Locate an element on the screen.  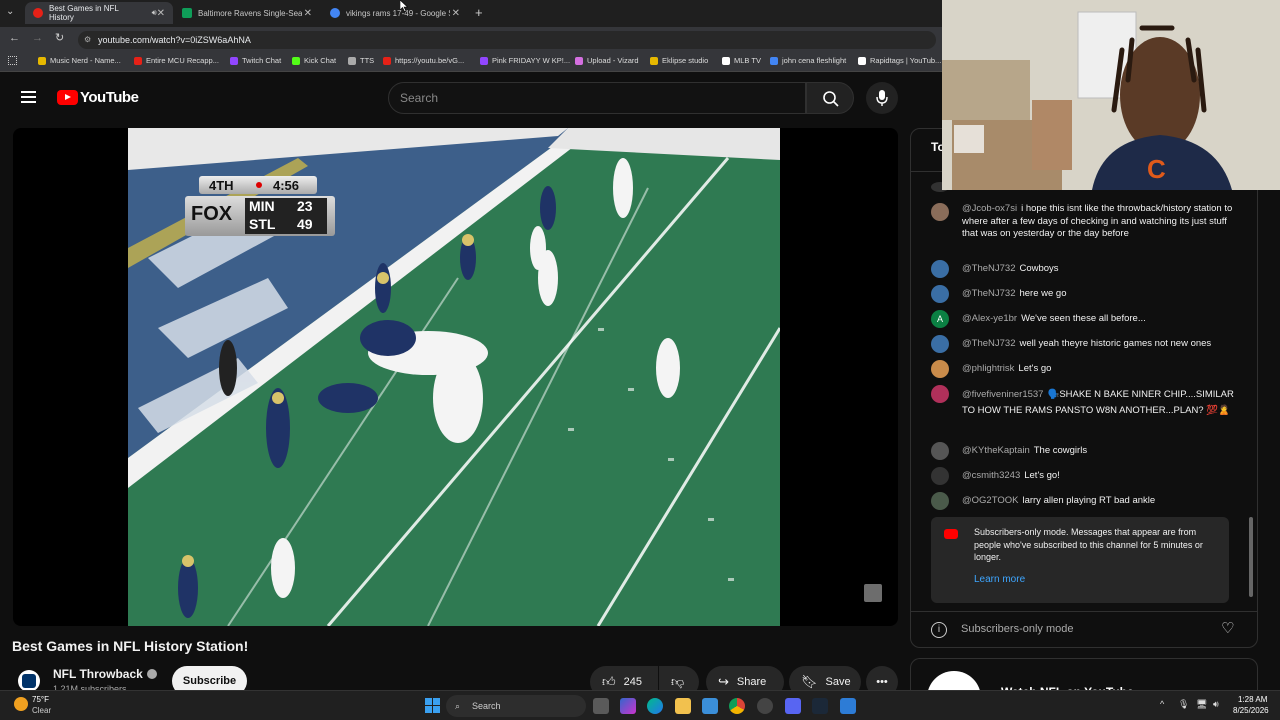
youtube-logo: YouTube is located at coordinates (98, 97).